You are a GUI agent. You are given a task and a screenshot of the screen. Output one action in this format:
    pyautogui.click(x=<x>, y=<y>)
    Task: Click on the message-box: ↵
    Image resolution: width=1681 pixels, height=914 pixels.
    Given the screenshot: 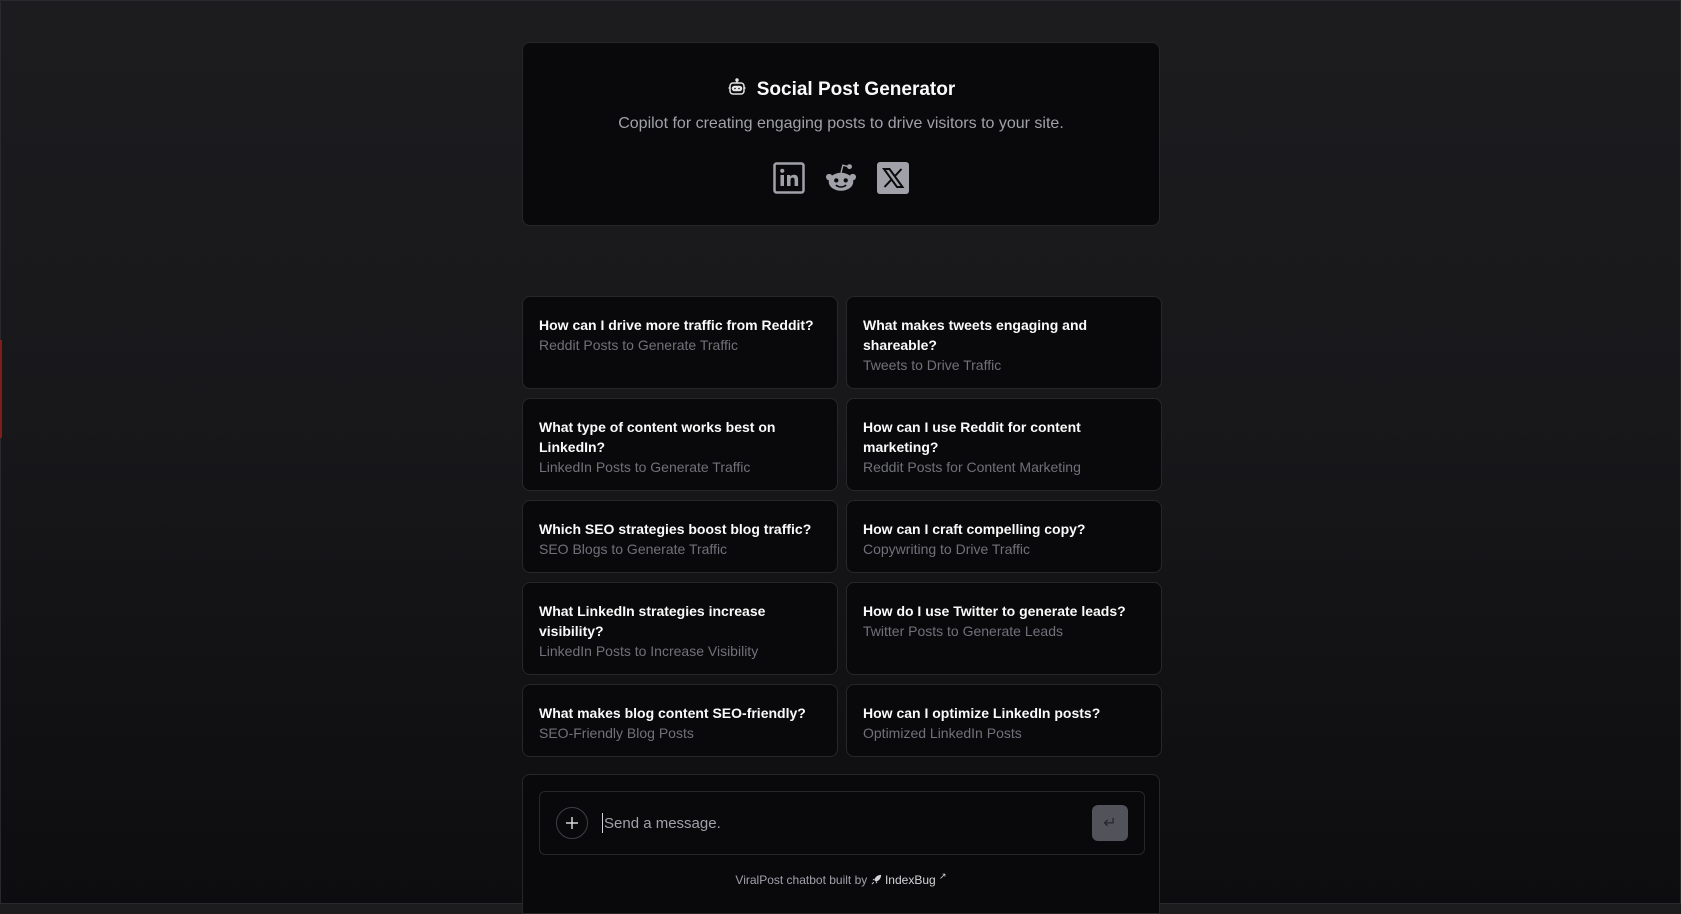 What is the action you would take?
    pyautogui.click(x=842, y=823)
    